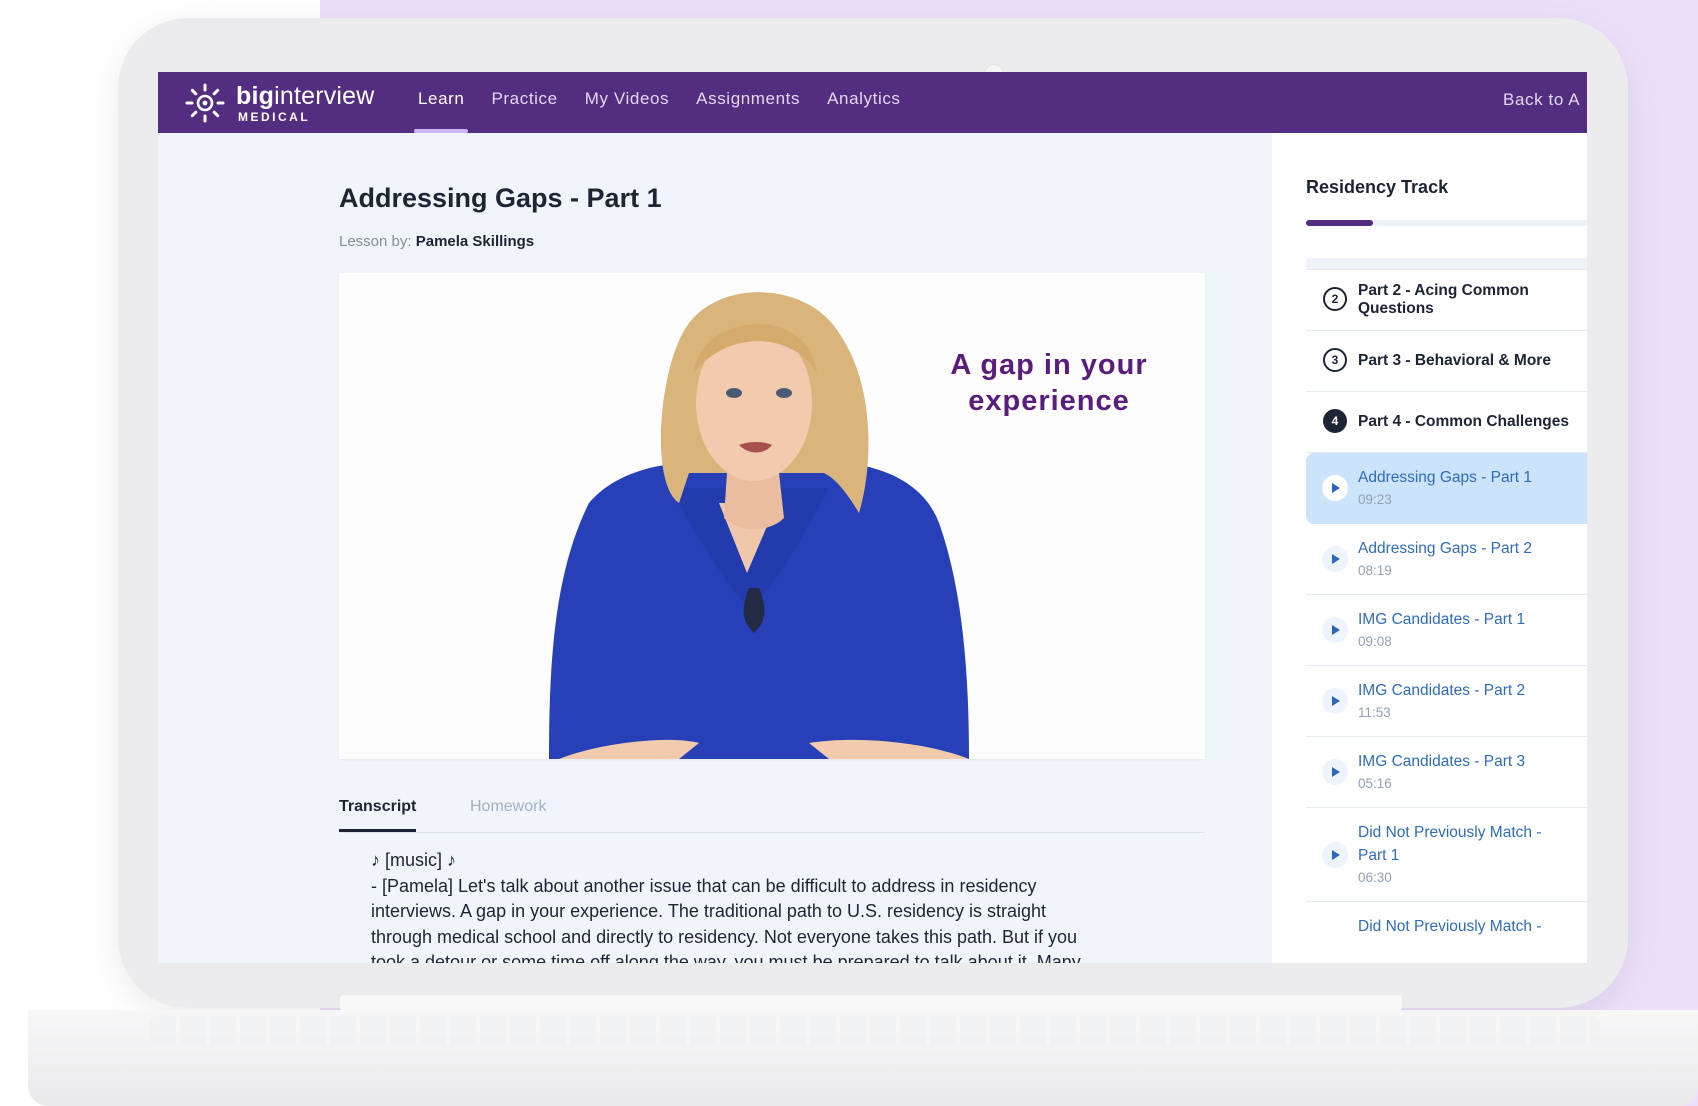  Describe the element at coordinates (1375, 783) in the screenshot. I see `lesson-item-duration: 05:16` at that location.